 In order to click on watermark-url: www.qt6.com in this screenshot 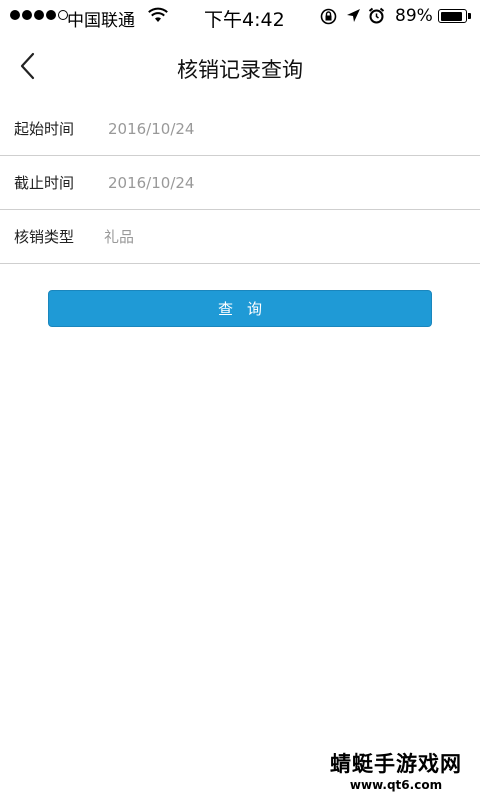, I will do `click(396, 785)`.